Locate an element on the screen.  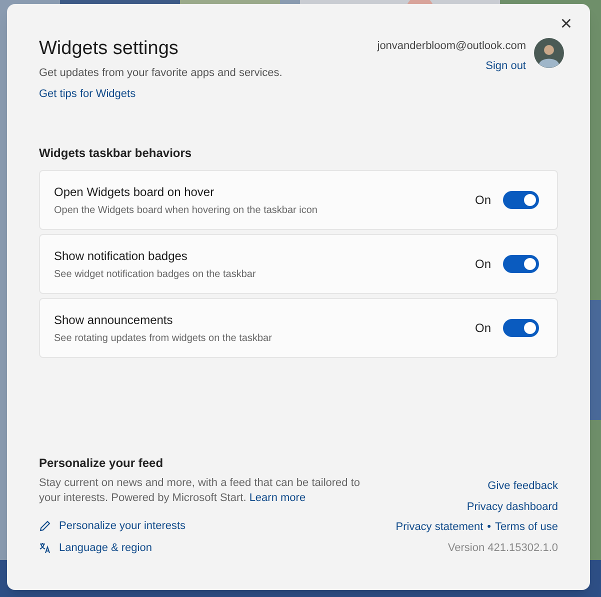
language-icon is located at coordinates (45, 548).